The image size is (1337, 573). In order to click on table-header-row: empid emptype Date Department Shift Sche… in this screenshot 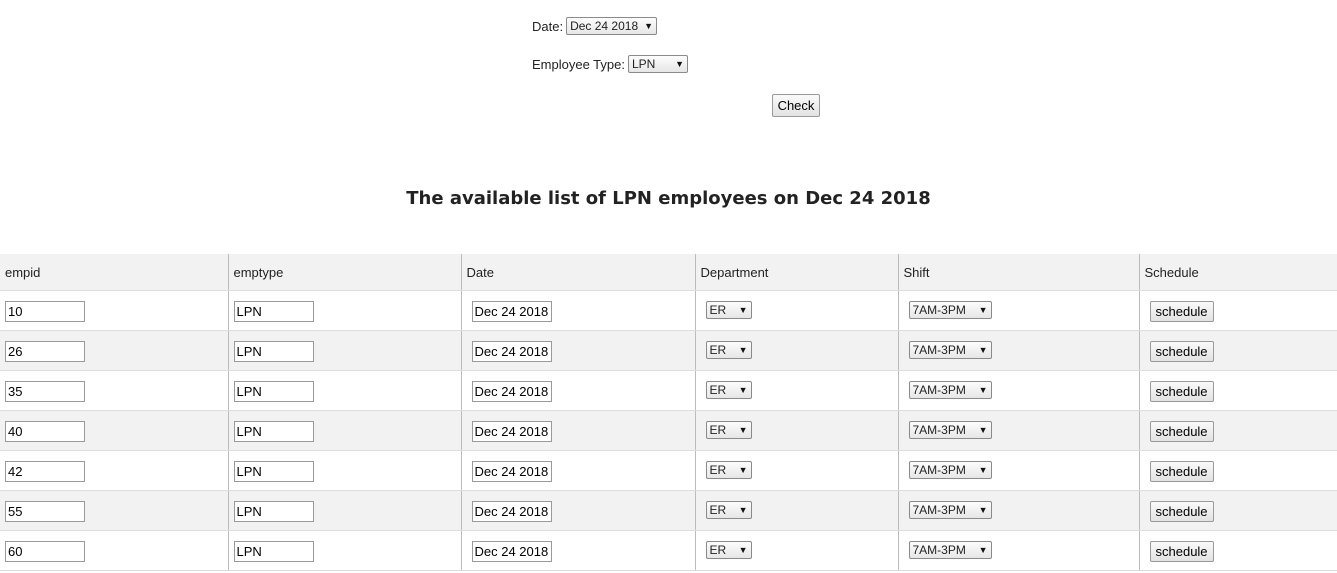, I will do `click(668, 272)`.